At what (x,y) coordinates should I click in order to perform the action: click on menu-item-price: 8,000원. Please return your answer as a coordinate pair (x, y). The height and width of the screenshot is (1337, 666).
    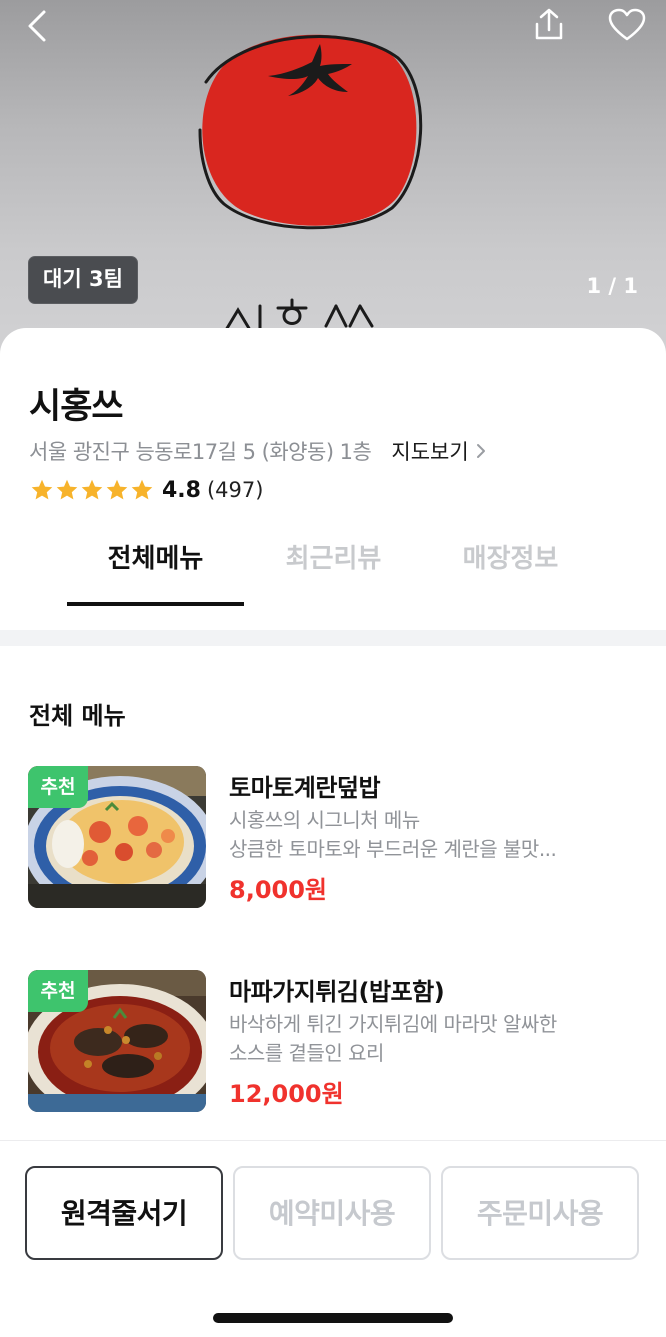
    Looking at the image, I should click on (278, 890).